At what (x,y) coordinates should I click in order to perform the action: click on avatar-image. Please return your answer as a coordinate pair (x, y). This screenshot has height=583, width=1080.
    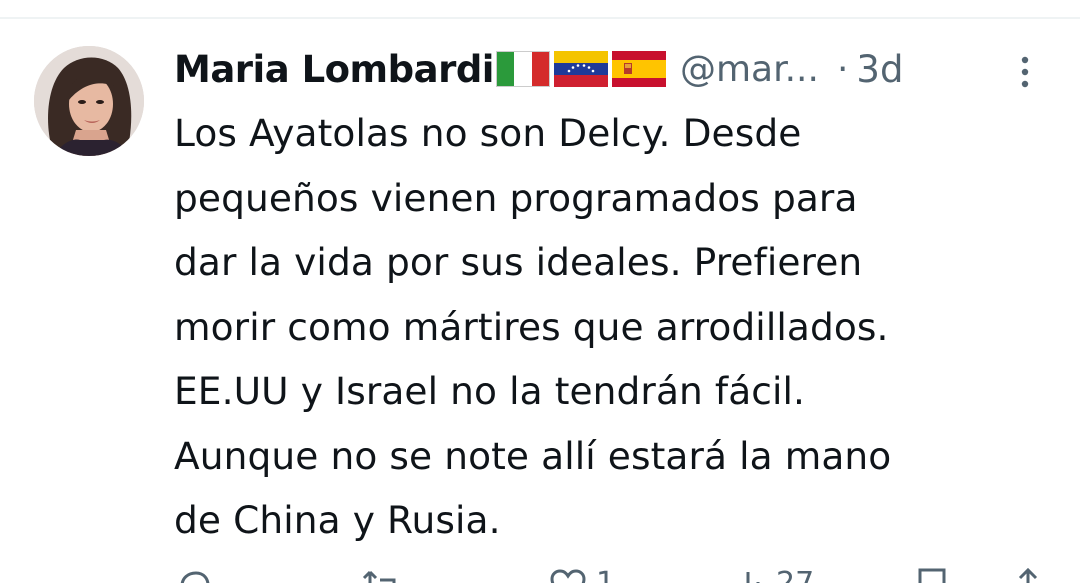
    Looking at the image, I should click on (89, 101).